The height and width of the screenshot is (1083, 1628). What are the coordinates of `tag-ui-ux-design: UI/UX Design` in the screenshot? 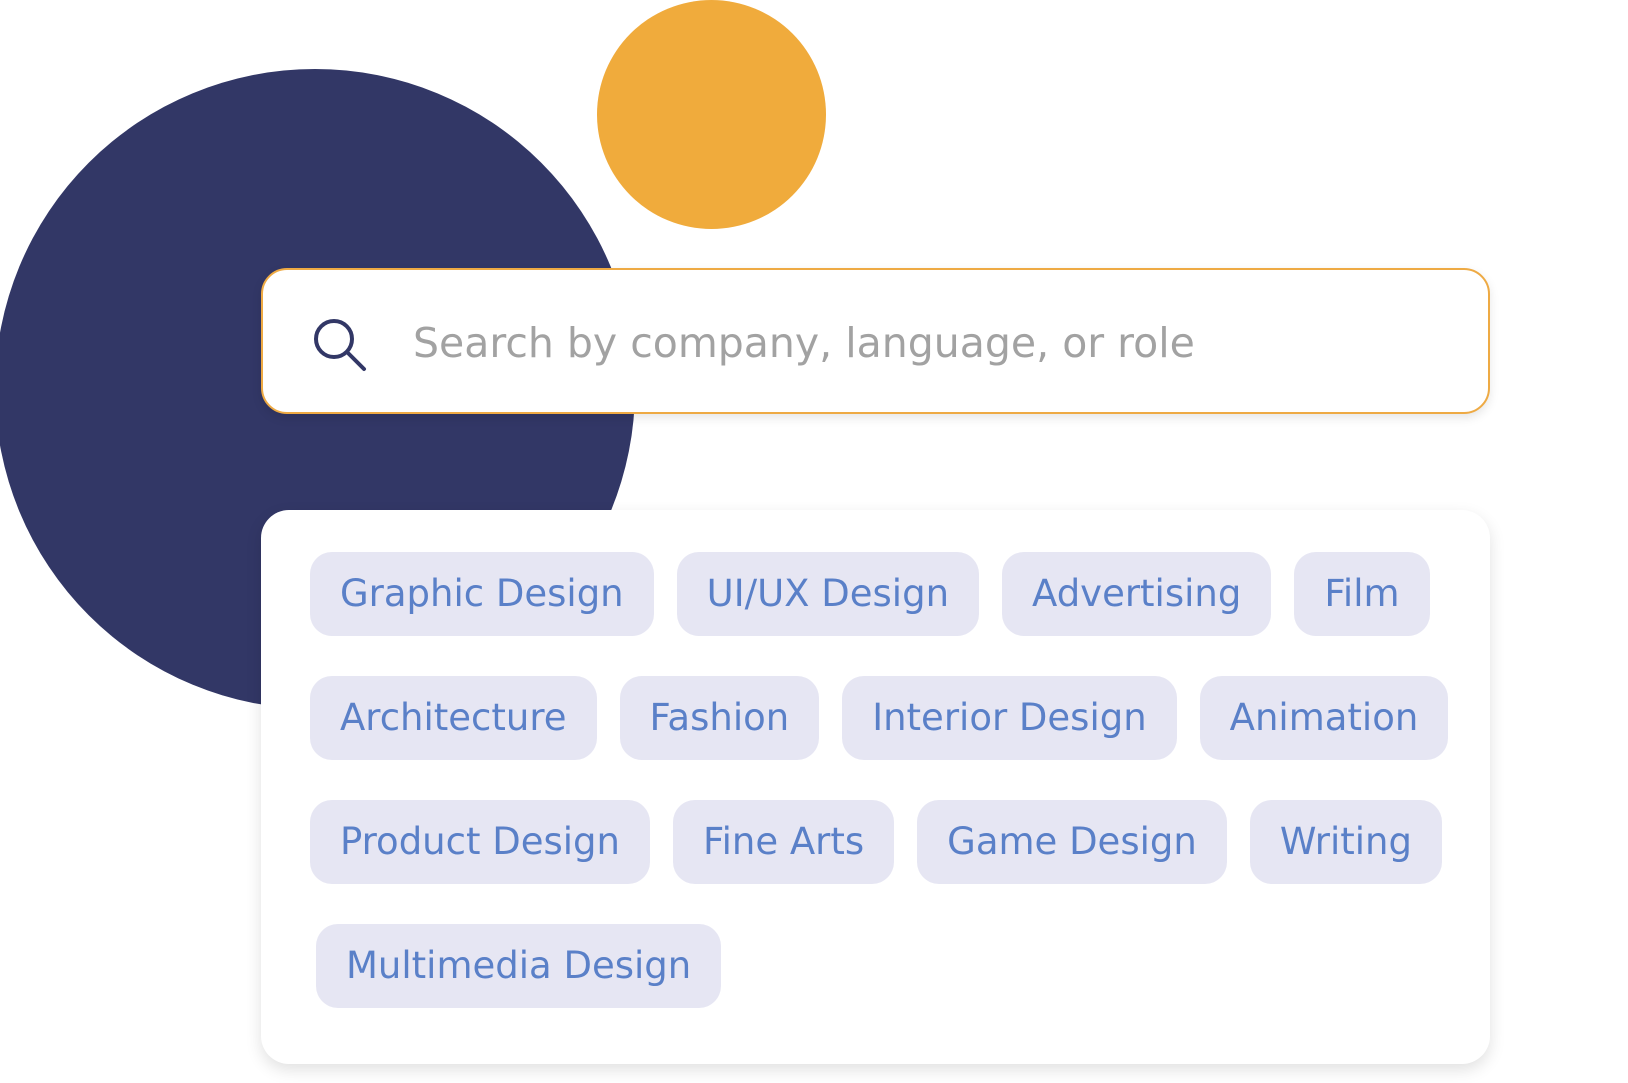 It's located at (828, 594).